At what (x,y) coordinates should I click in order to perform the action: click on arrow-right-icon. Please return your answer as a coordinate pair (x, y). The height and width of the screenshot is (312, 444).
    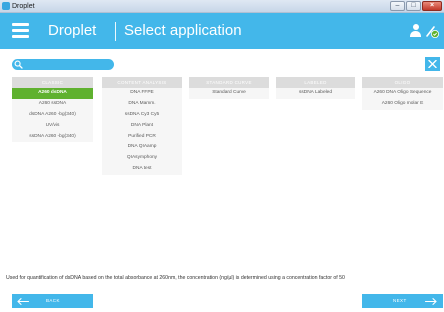
    Looking at the image, I should click on (431, 301).